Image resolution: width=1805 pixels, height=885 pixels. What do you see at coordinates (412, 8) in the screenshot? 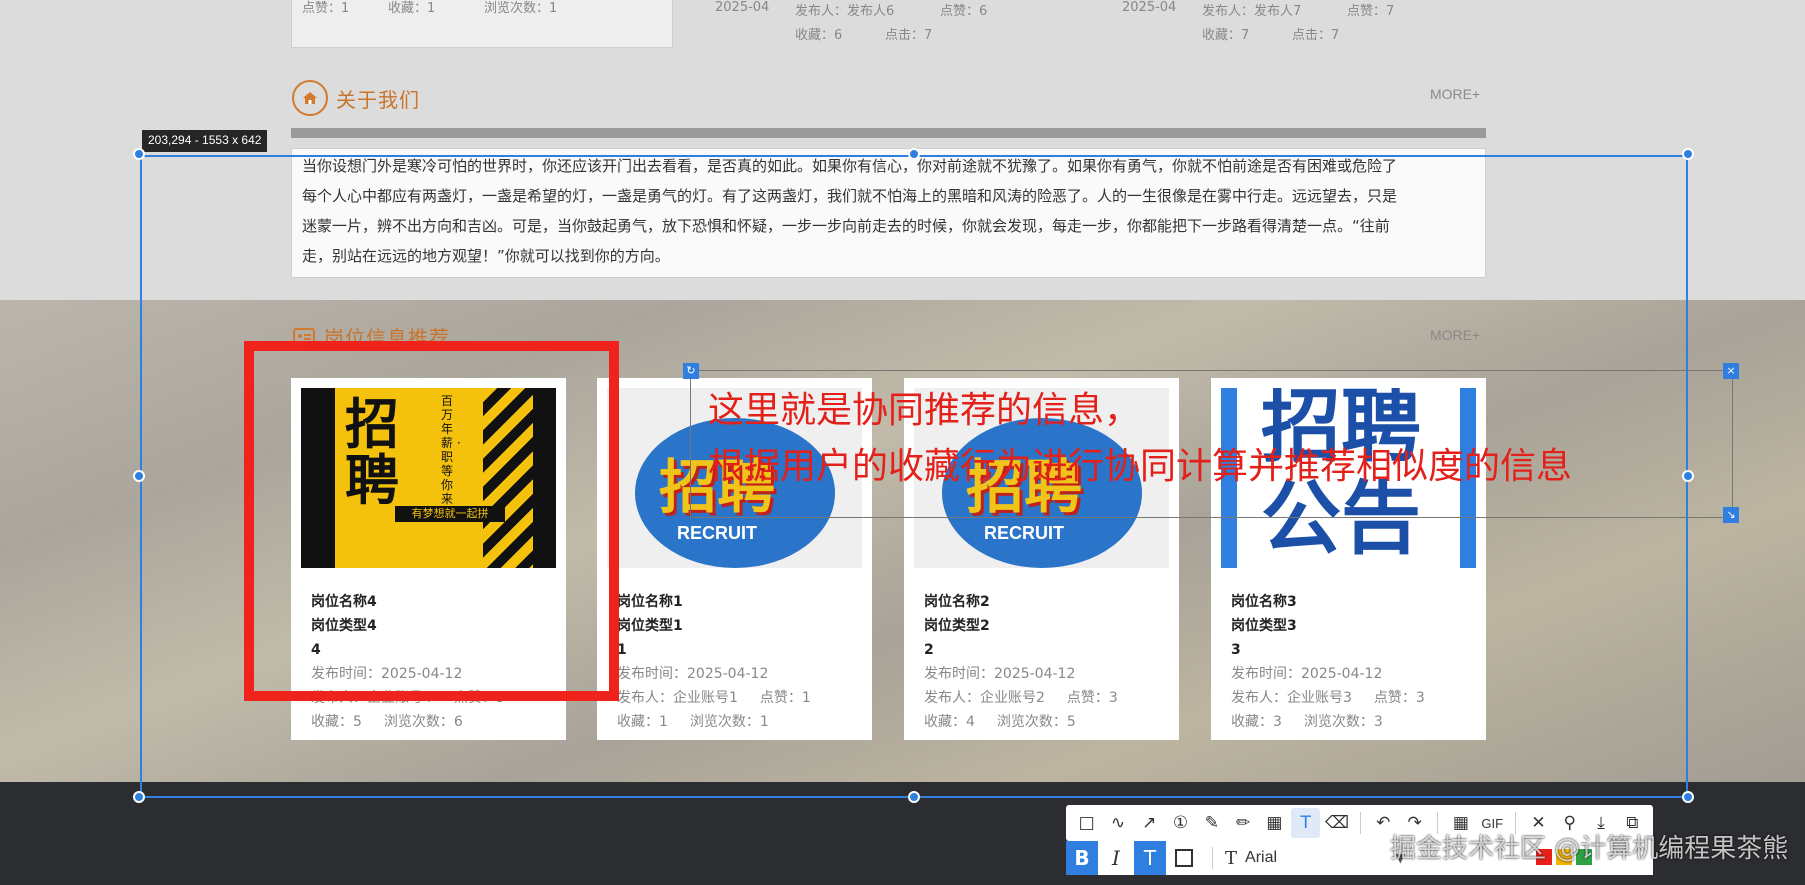
I see `top-card-left-fav: 收藏：1` at bounding box center [412, 8].